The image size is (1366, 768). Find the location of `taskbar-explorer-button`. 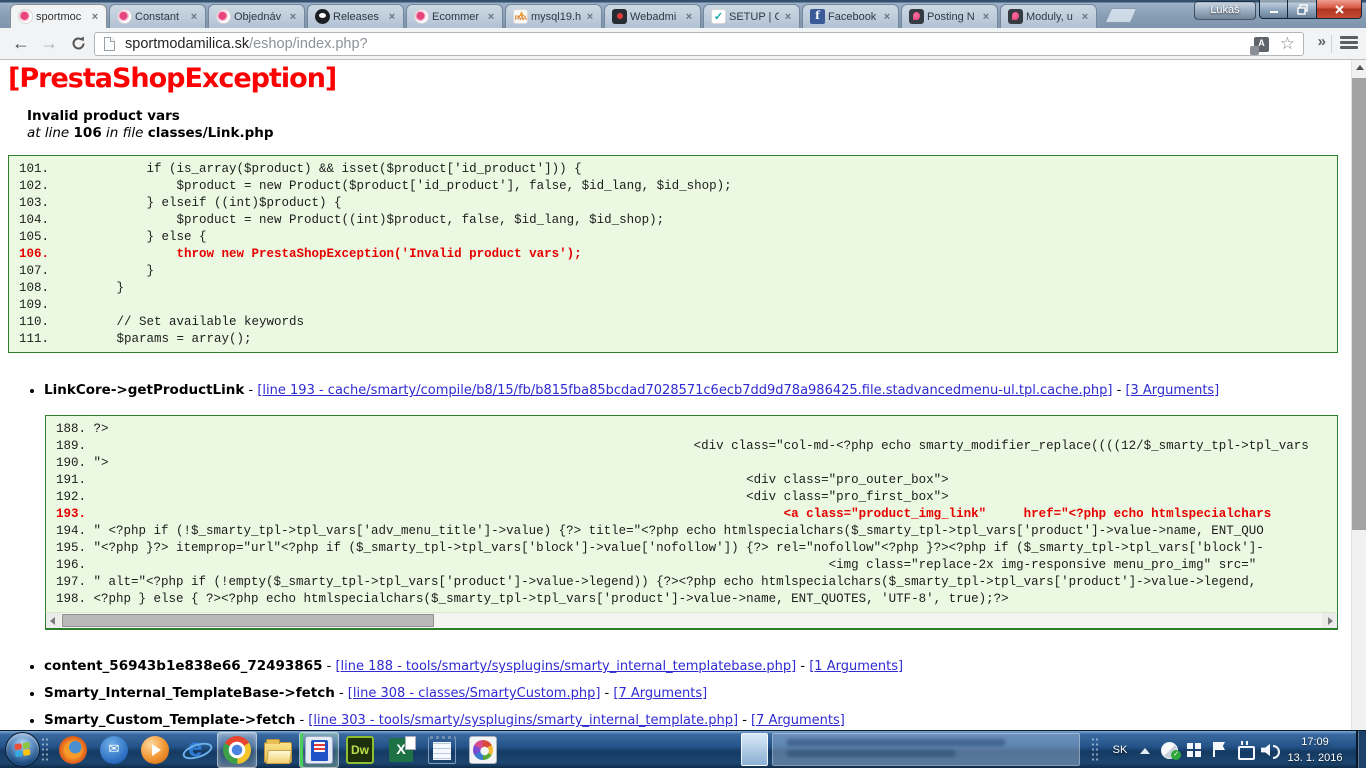

taskbar-explorer-button is located at coordinates (278, 750).